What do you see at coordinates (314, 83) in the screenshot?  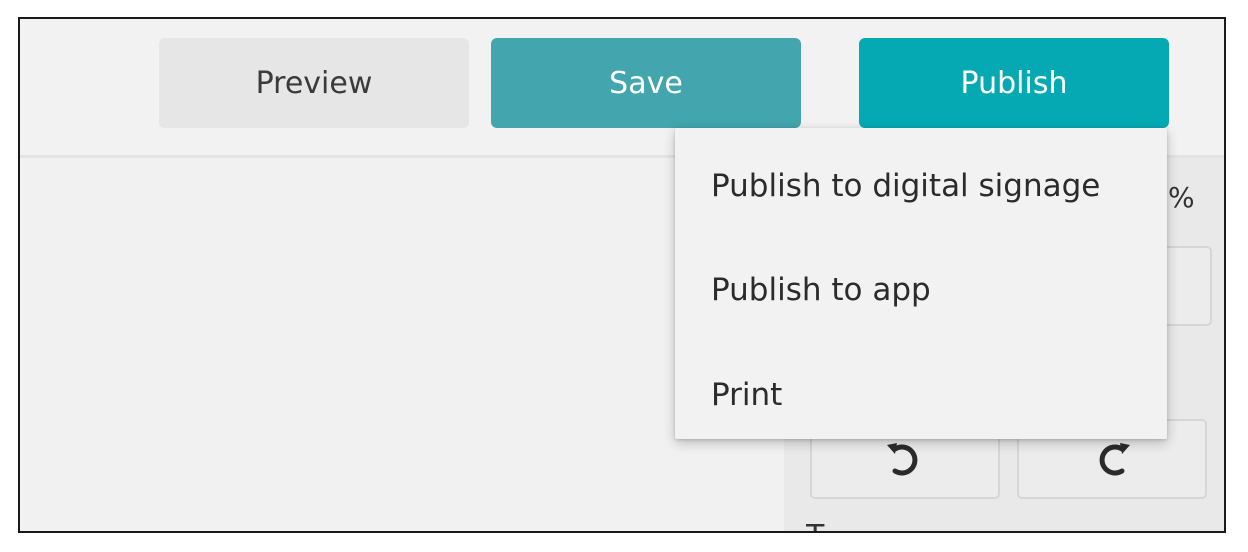 I see `preview-button: Preview` at bounding box center [314, 83].